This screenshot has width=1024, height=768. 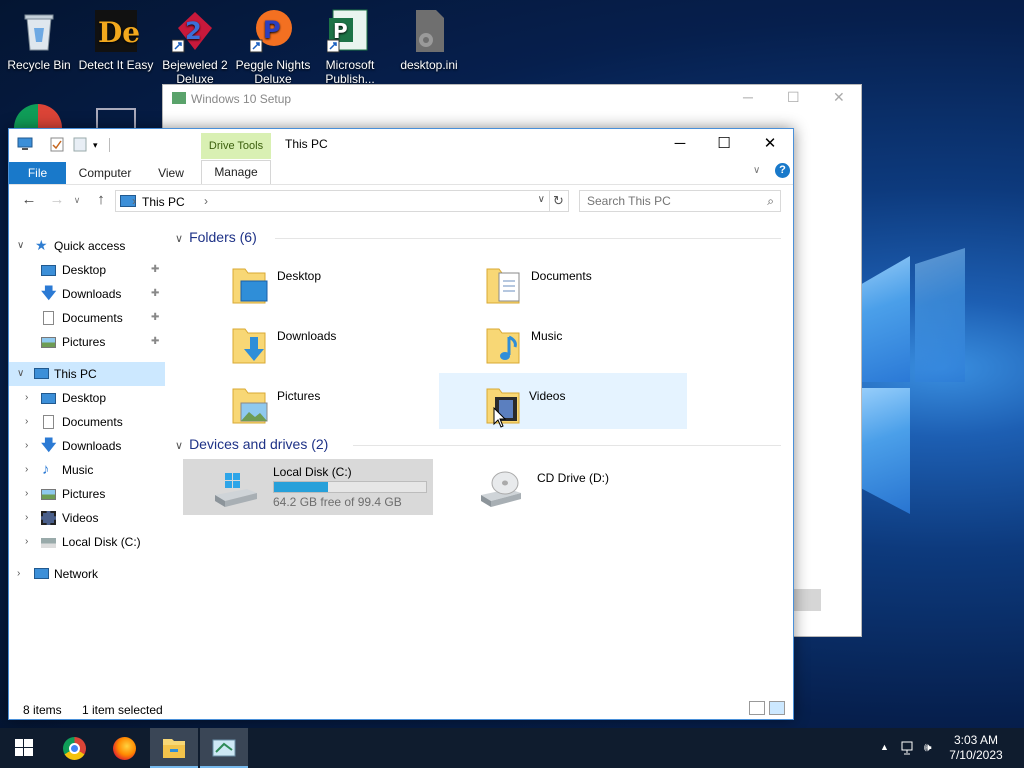 I want to click on drive-local-disk-c: Local Disk (C:) 64.2 GB free of 99.4 GB, so click(x=308, y=487).